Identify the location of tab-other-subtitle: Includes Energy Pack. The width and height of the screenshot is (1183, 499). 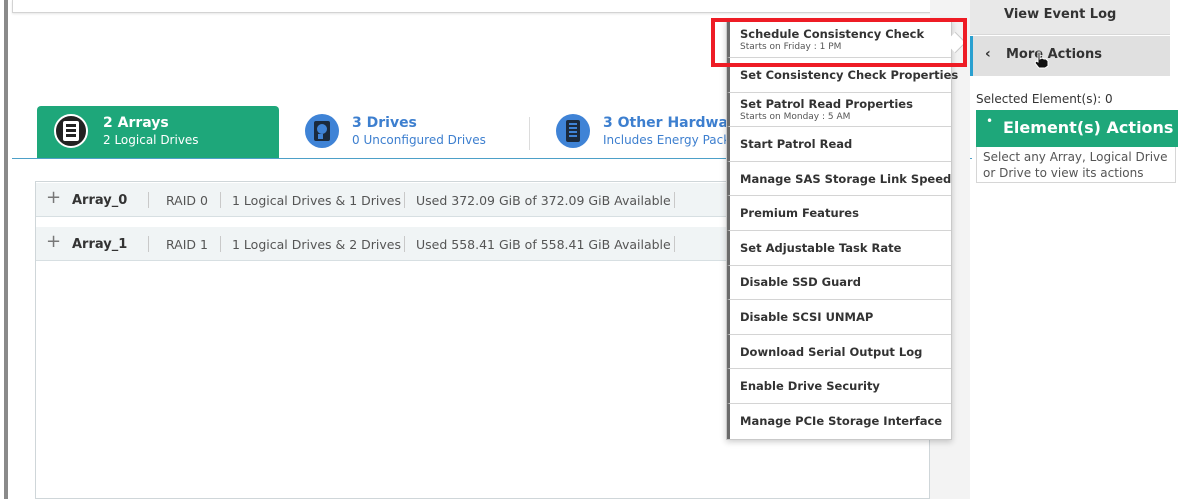
(664, 140).